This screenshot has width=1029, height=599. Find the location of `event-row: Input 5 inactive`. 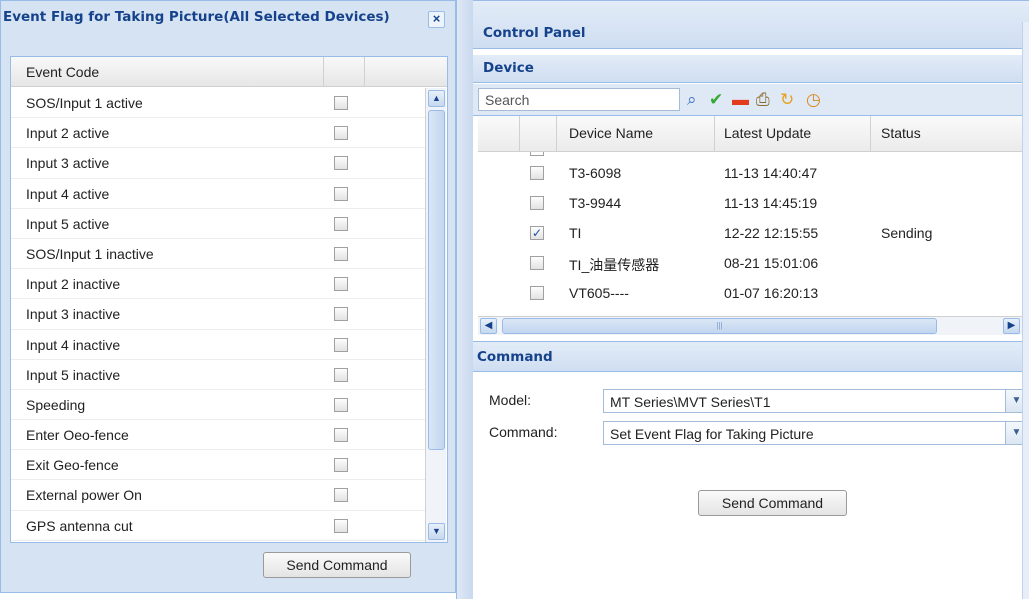

event-row: Input 5 inactive is located at coordinates (218, 375).